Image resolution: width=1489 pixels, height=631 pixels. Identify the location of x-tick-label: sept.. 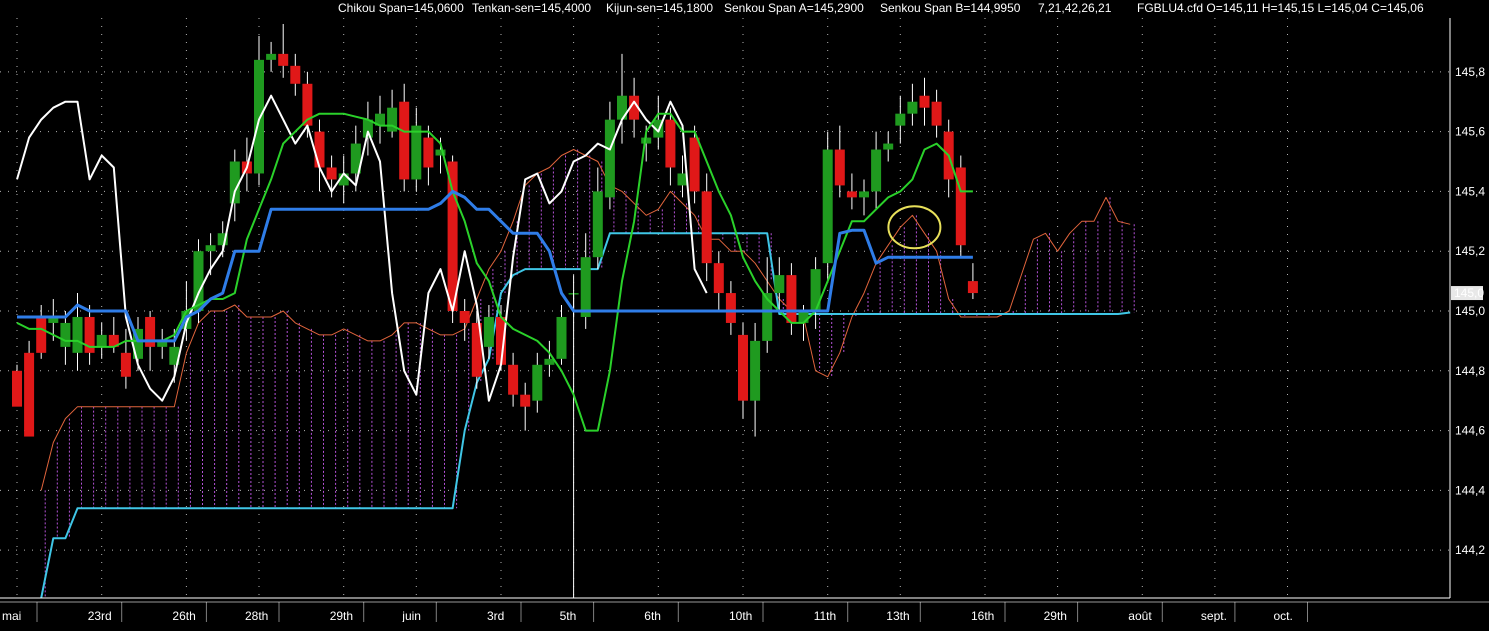
(1214, 615).